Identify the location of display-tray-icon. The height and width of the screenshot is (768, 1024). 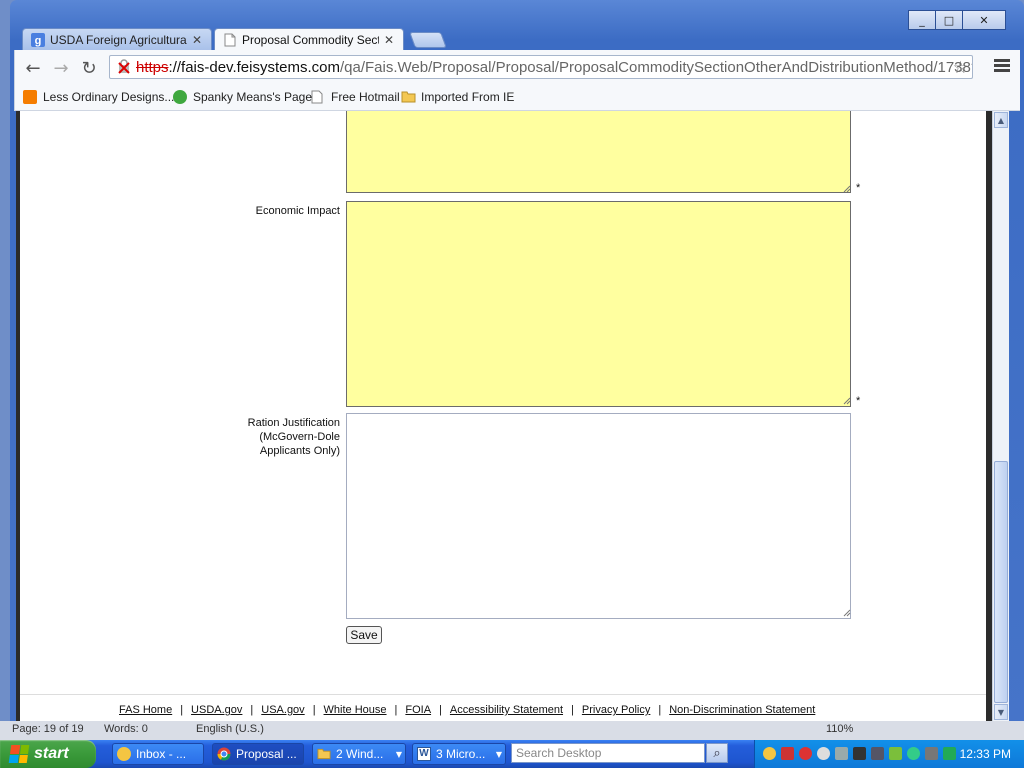
(841, 753).